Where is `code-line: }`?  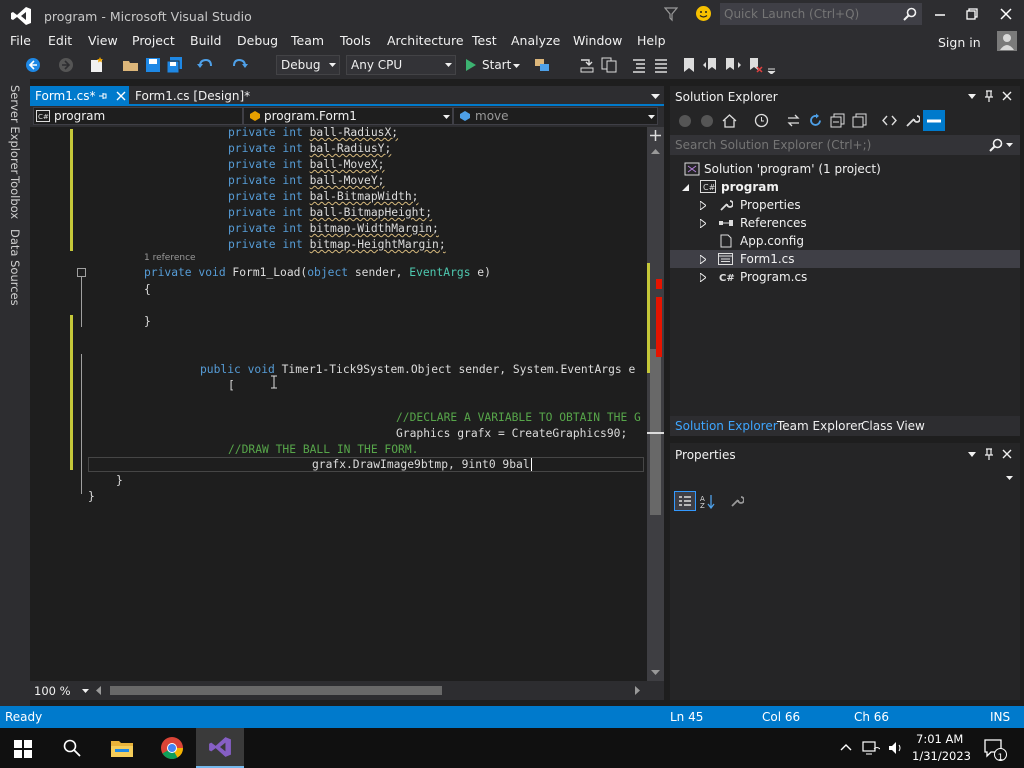 code-line: } is located at coordinates (147, 321).